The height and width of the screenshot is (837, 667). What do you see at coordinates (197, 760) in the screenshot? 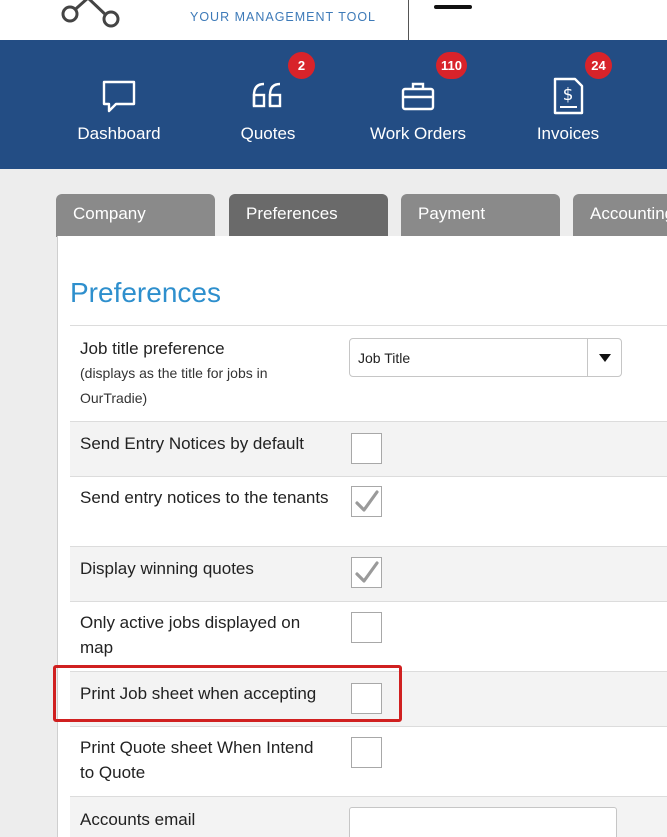
I see `print-quote-sheet-label: Print Quote sheet When Intend to Quote` at bounding box center [197, 760].